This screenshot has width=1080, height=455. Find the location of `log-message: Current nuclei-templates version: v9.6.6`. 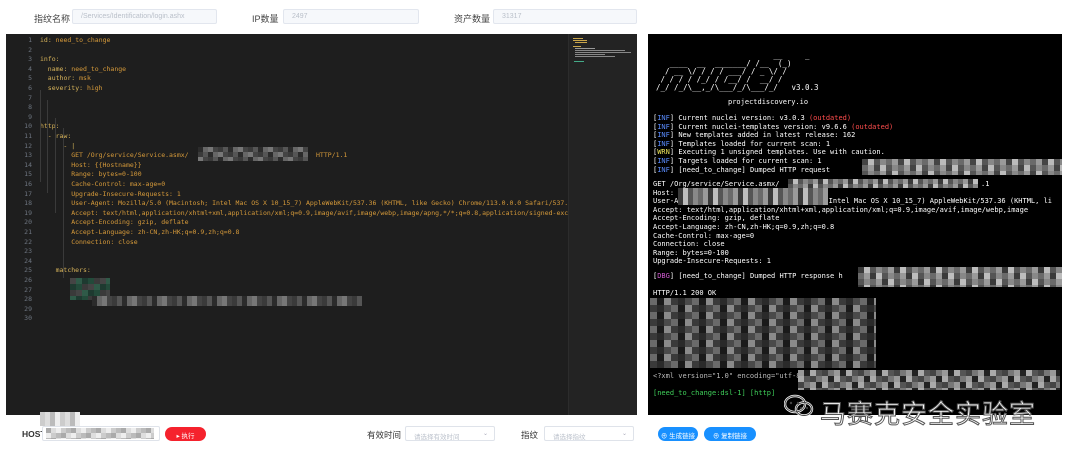

log-message: Current nuclei-templates version: v9.6.6 is located at coordinates (765, 126).